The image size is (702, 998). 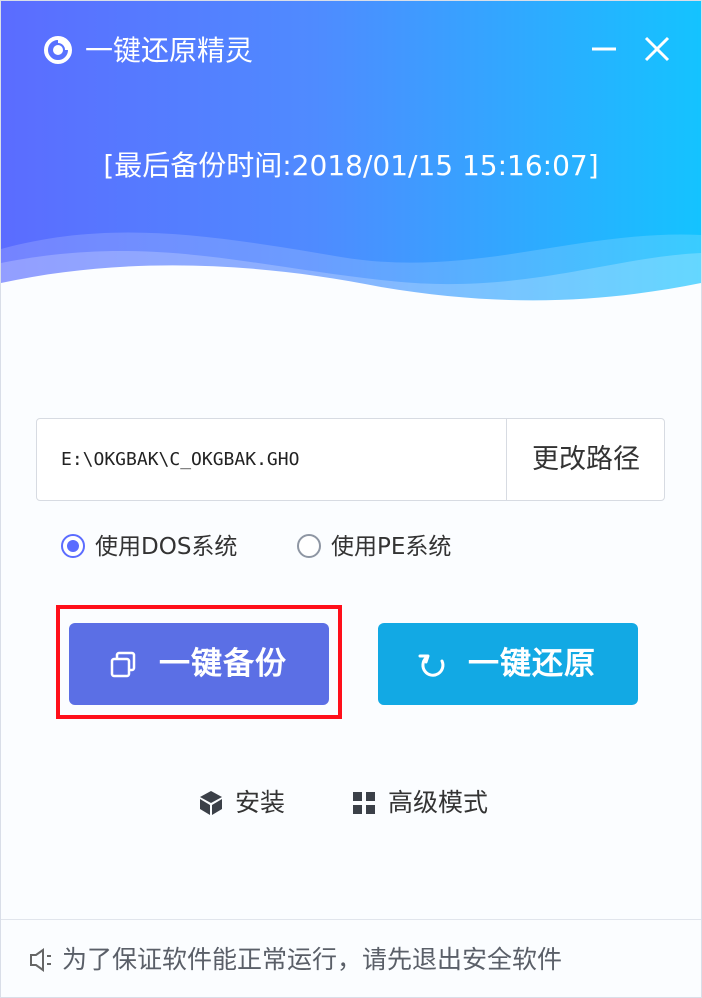 I want to click on radio-dos-indicator, so click(x=73, y=546).